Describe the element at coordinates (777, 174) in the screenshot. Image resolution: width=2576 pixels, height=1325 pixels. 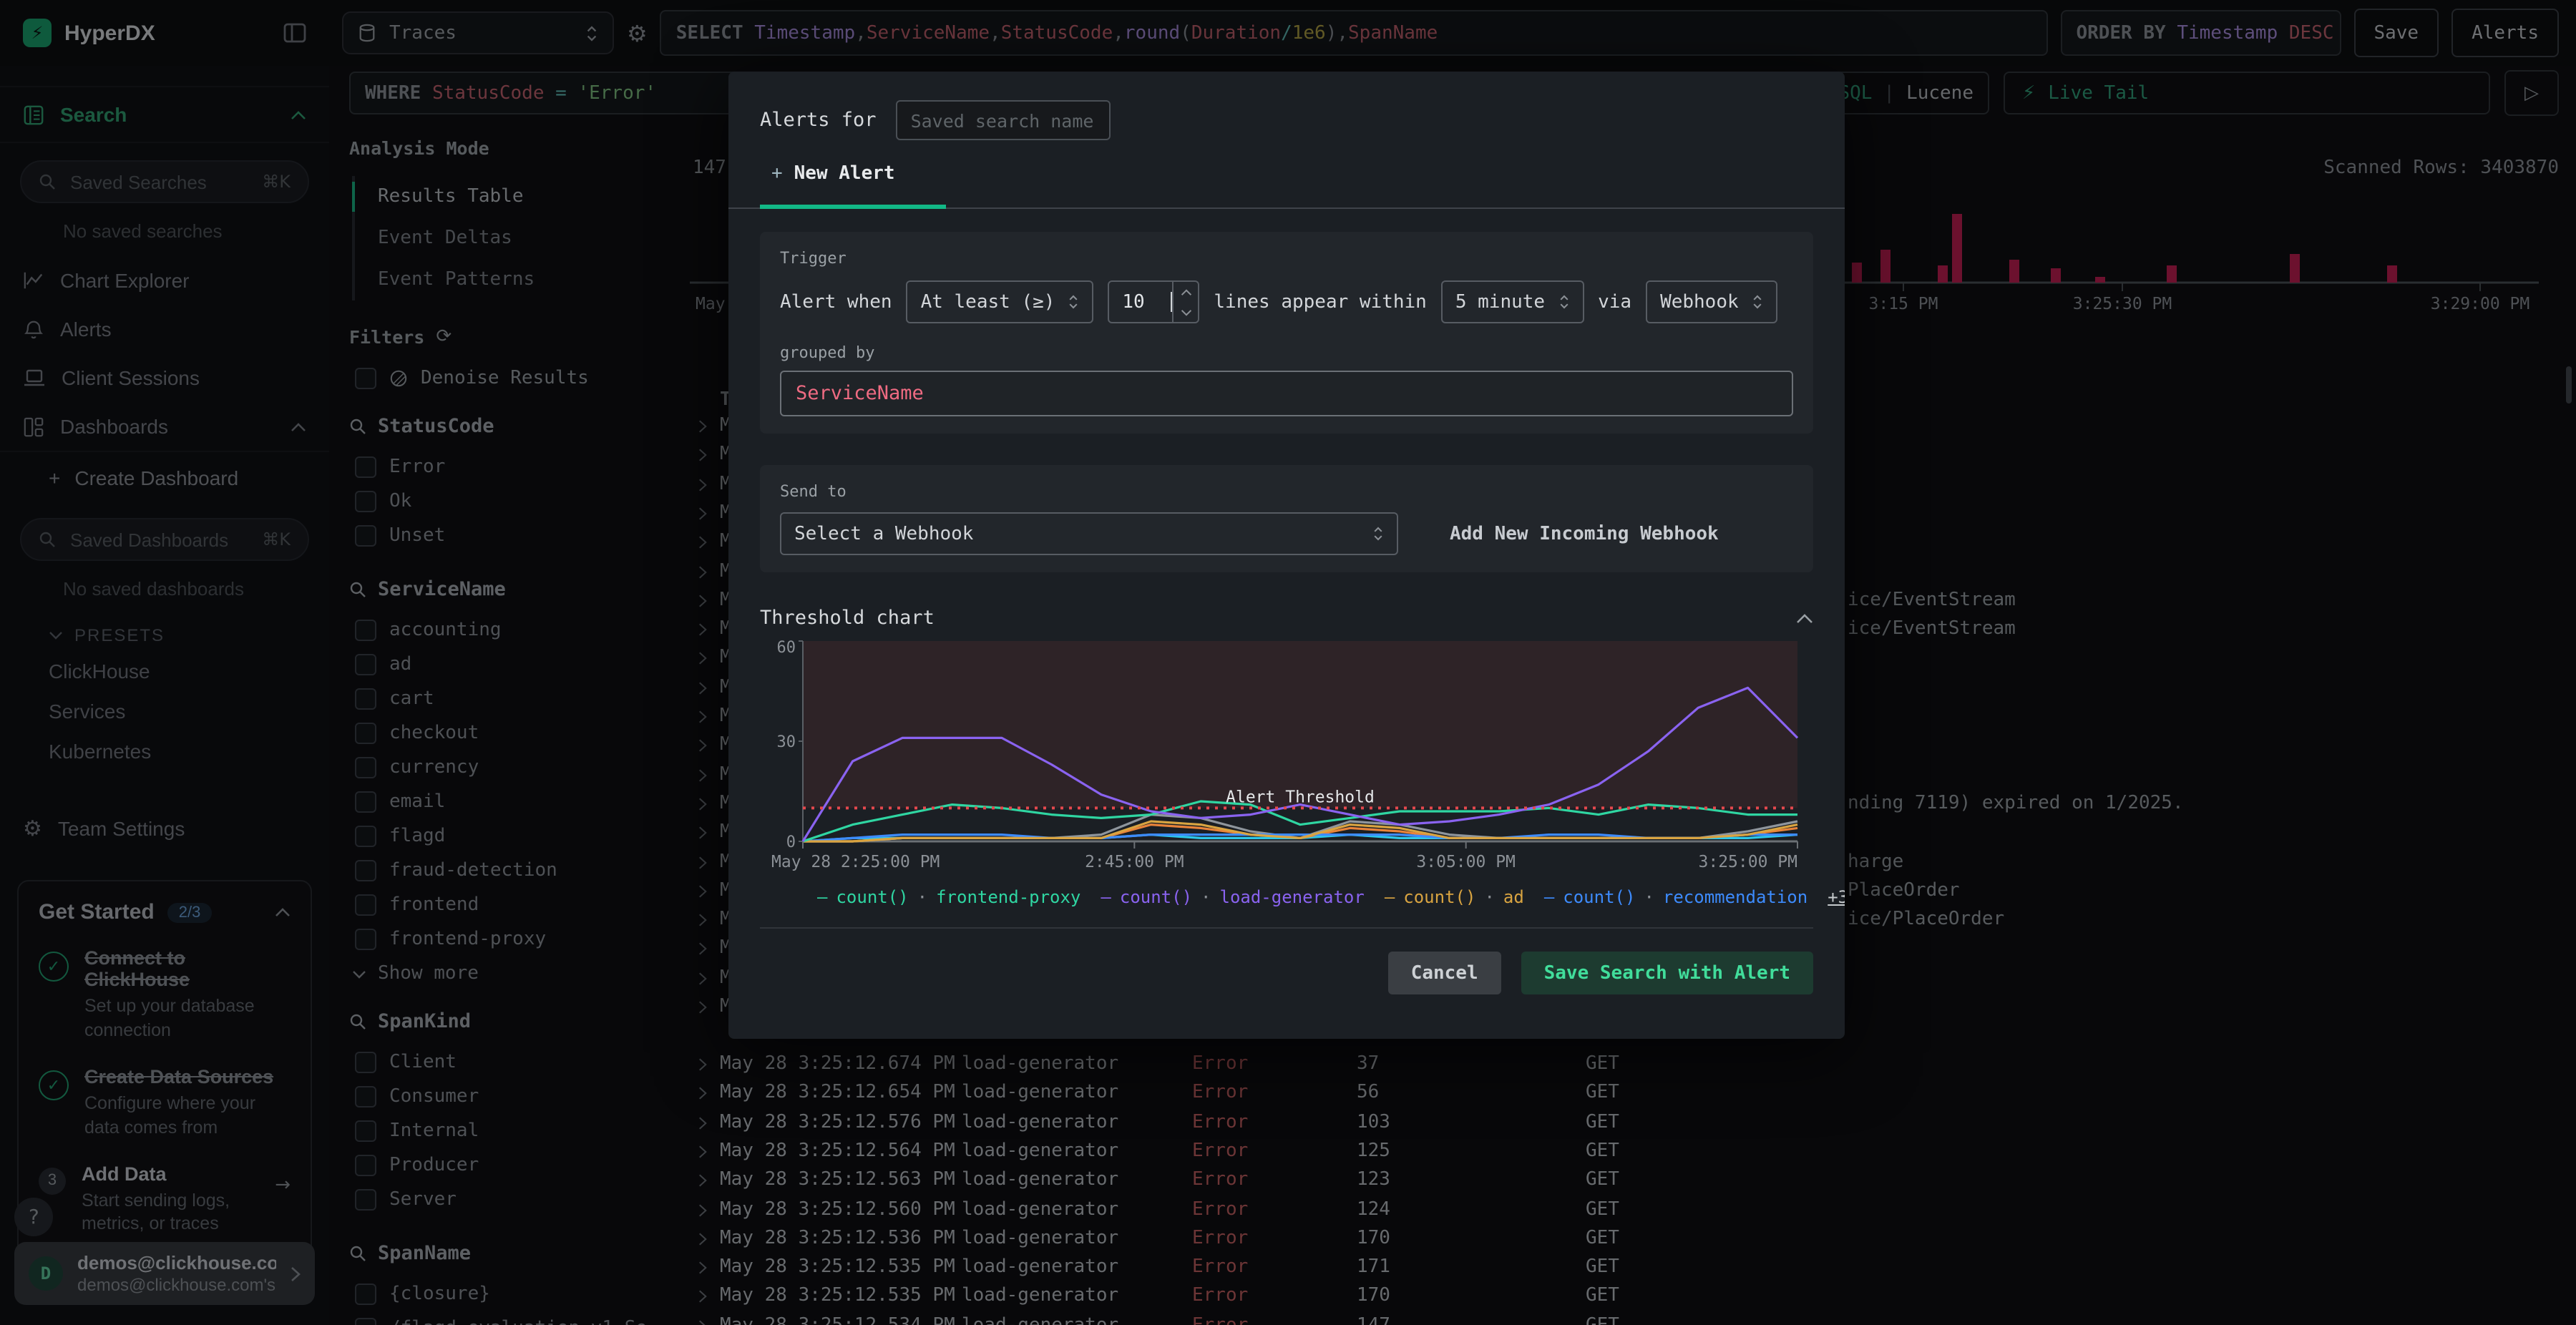
I see `plus-icon: +` at that location.